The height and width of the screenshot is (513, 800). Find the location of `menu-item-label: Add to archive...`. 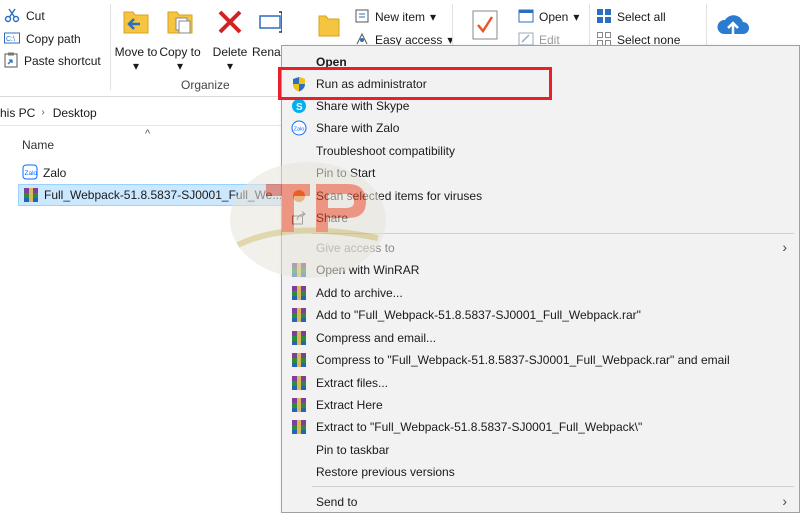

menu-item-label: Add to archive... is located at coordinates (359, 293).